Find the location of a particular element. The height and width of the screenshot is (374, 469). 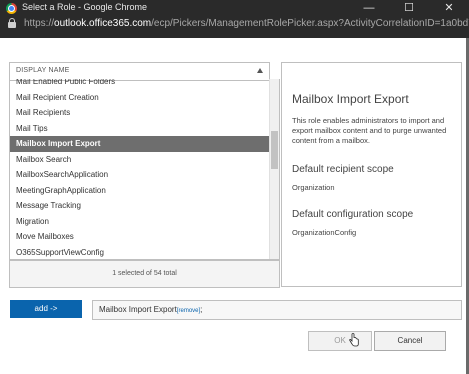

list-item-selected: Mailbox Import Export is located at coordinates (139, 144).